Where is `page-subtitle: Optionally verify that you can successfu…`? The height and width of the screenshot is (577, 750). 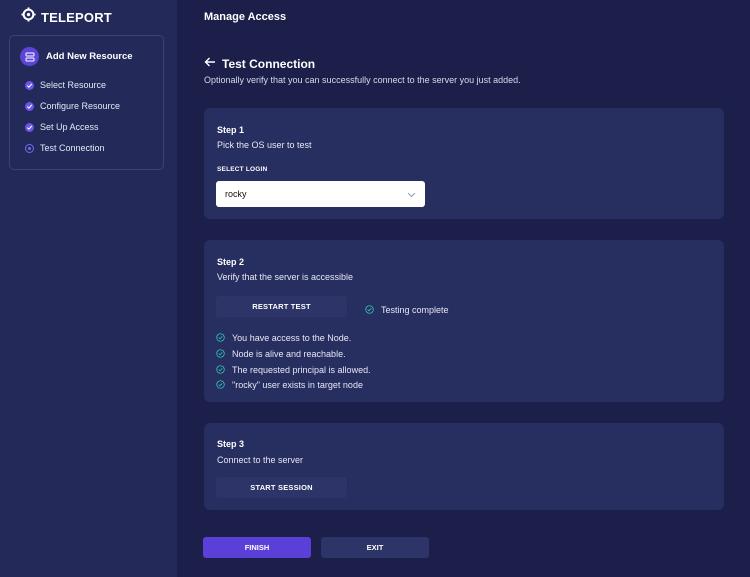 page-subtitle: Optionally verify that you can successfu… is located at coordinates (362, 80).